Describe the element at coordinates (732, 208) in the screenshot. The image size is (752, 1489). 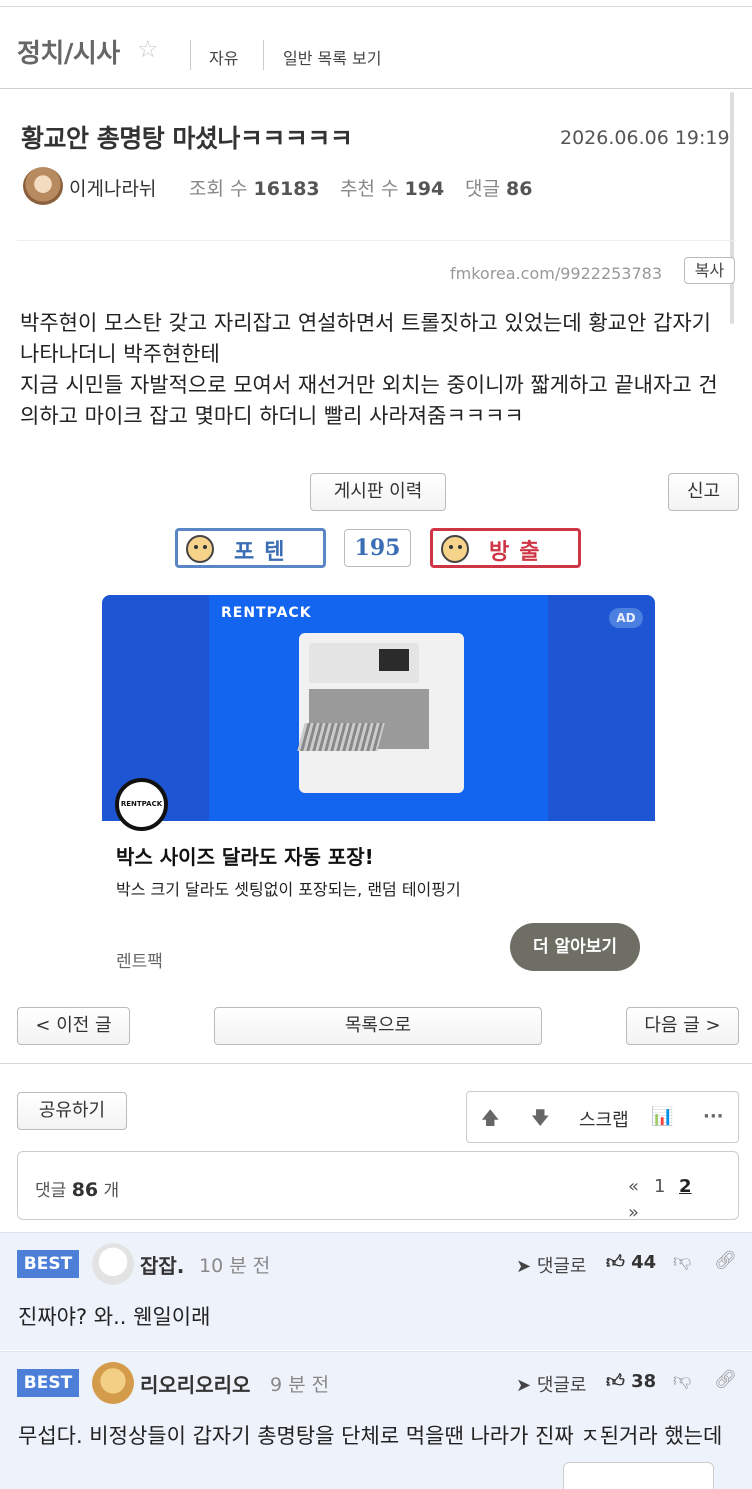
I see `scrollbar` at that location.